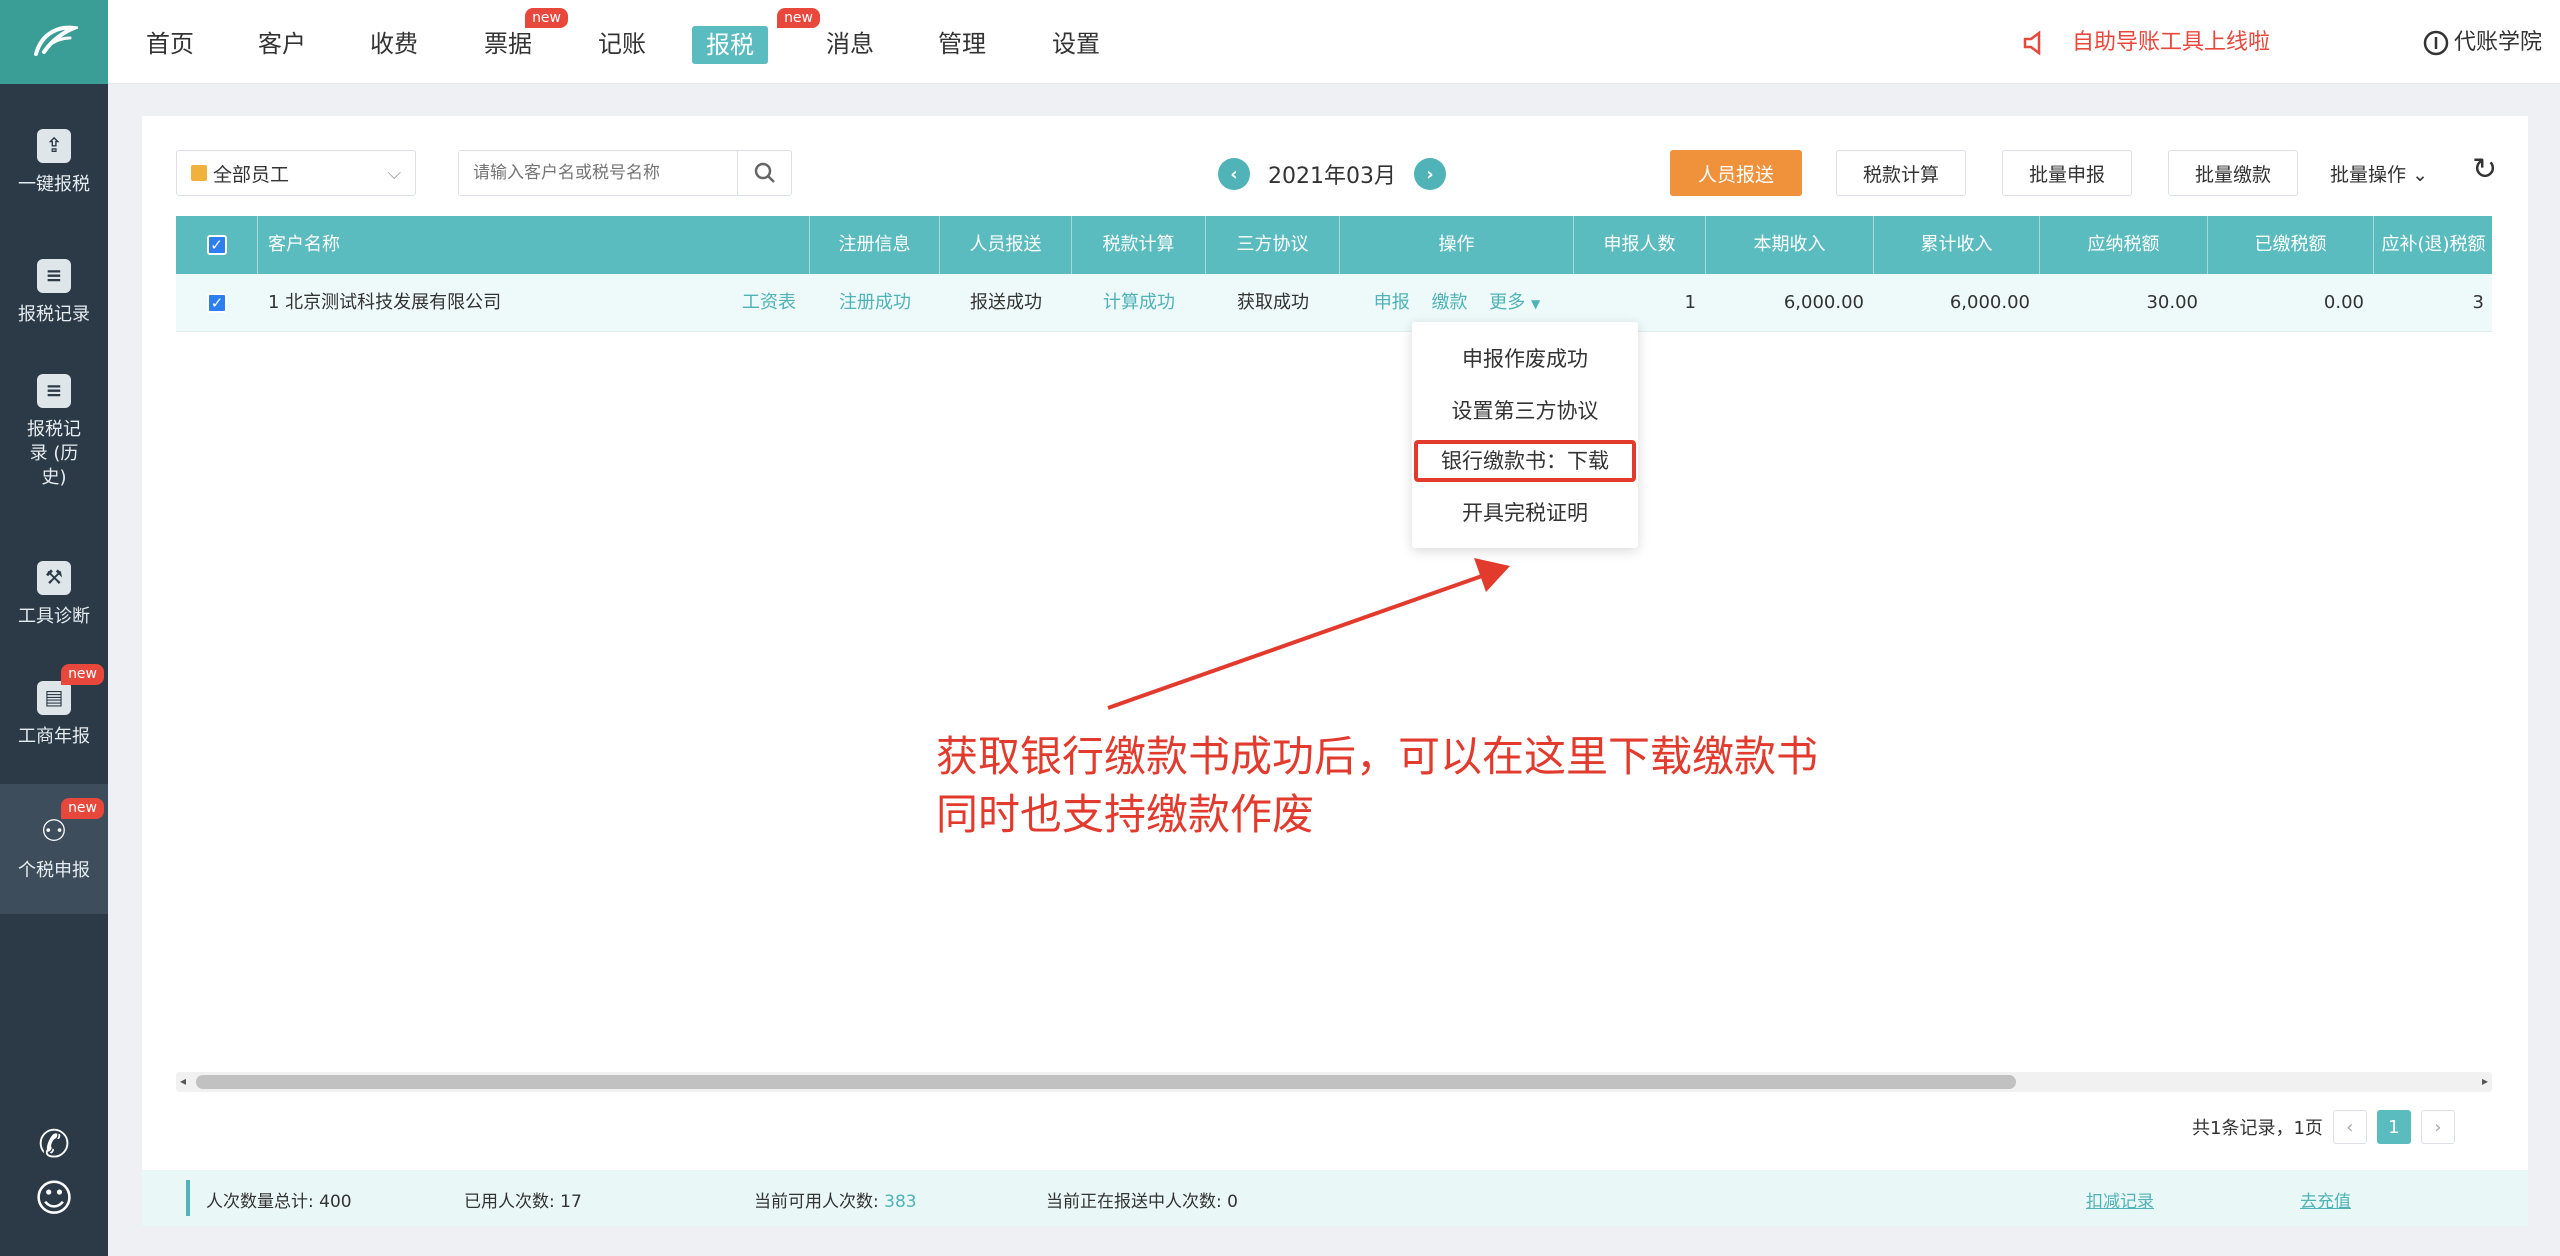 The image size is (2560, 1256). What do you see at coordinates (54, 314) in the screenshot?
I see `sidebar-item-label: 报税记录` at bounding box center [54, 314].